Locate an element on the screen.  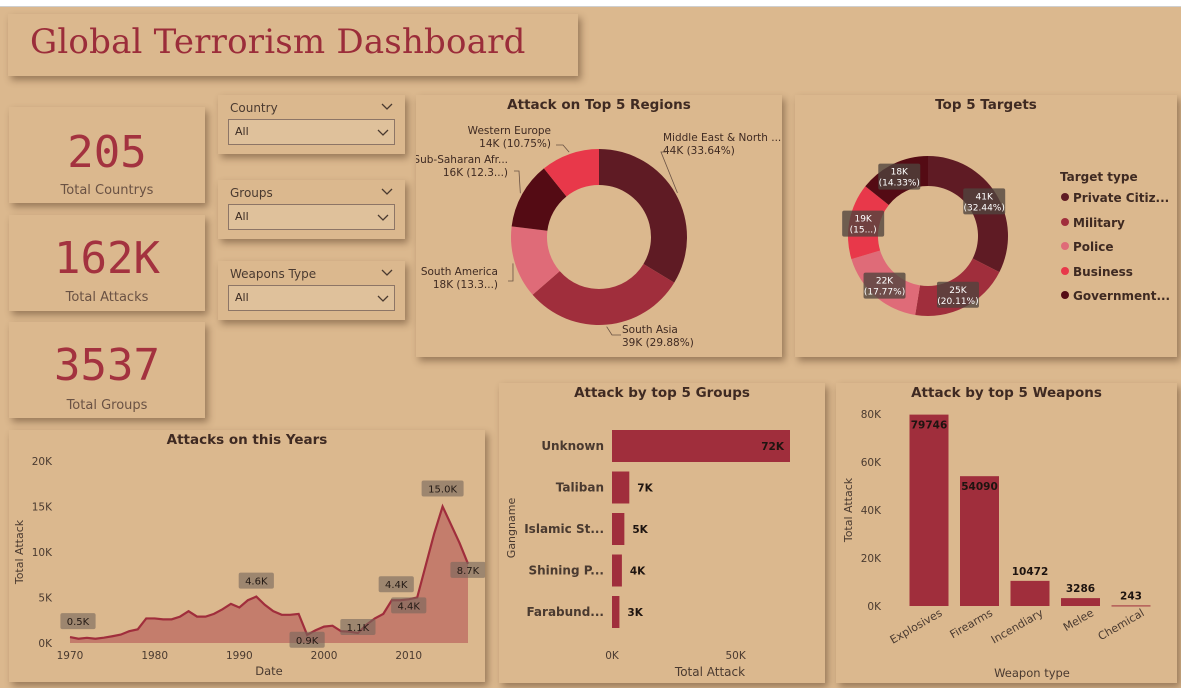
slice-label: Western Europe is located at coordinates (509, 131).